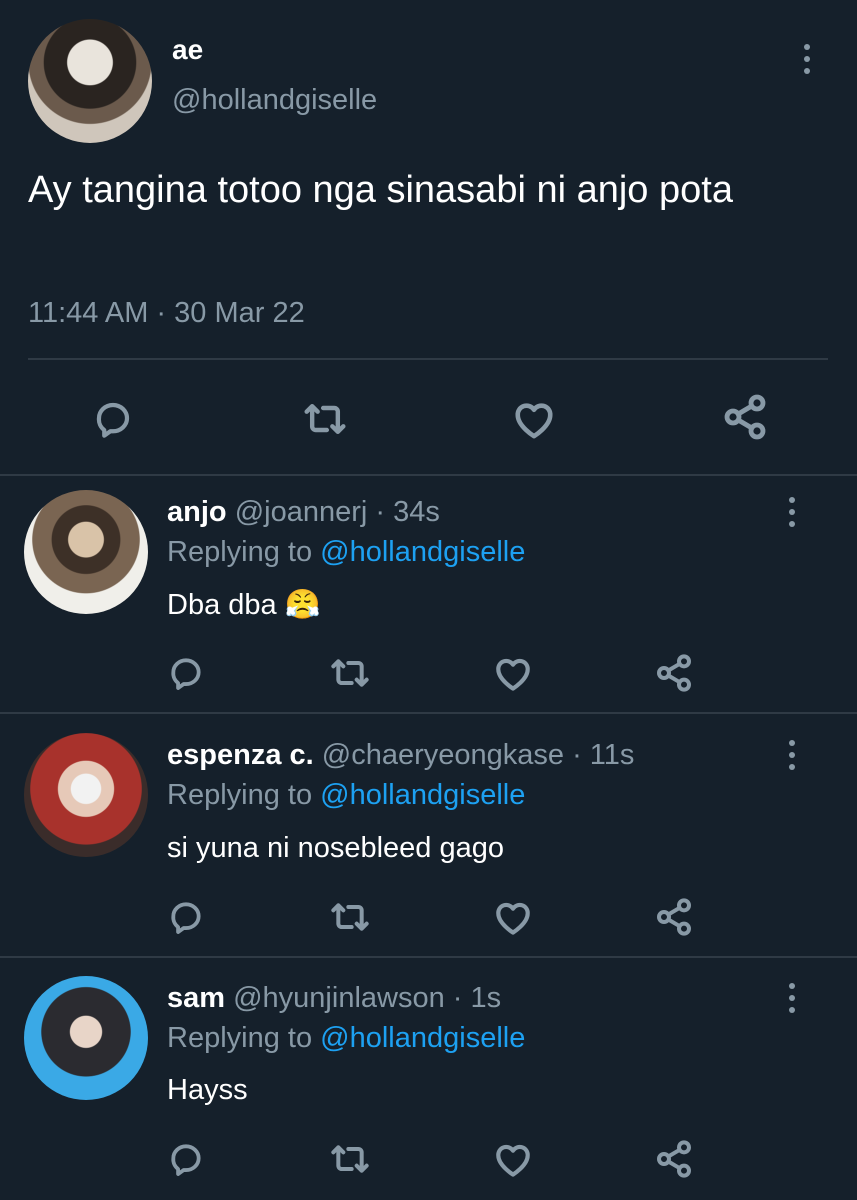  I want to click on reply-header: anjo @joannerj · 34s, so click(303, 512).